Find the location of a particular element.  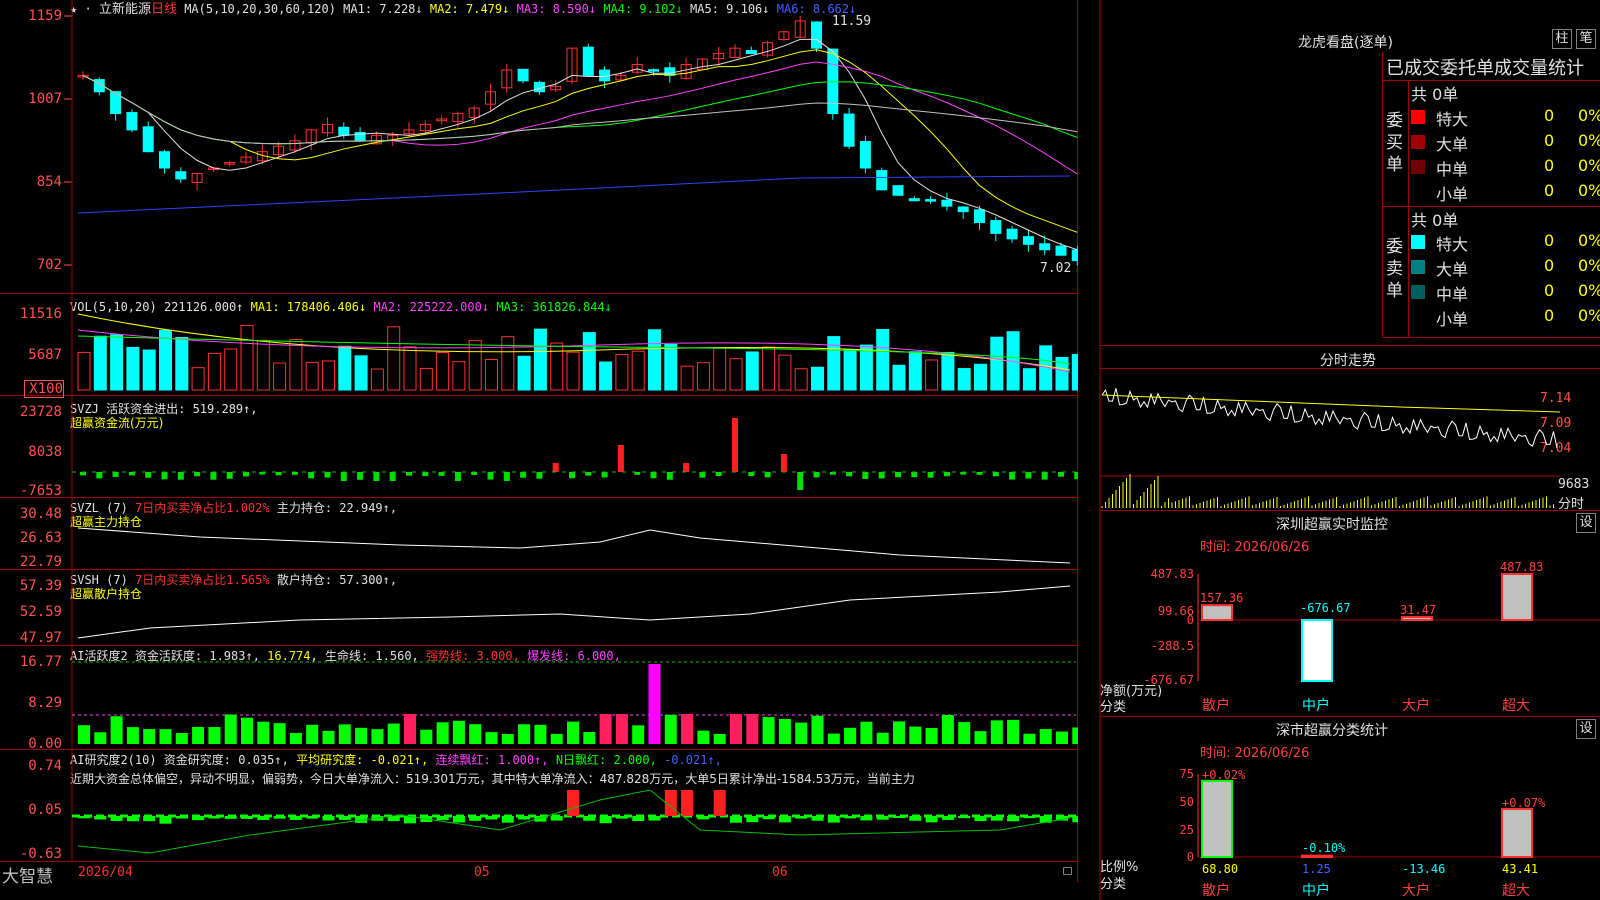

classify-category: 散户 is located at coordinates (1216, 890).